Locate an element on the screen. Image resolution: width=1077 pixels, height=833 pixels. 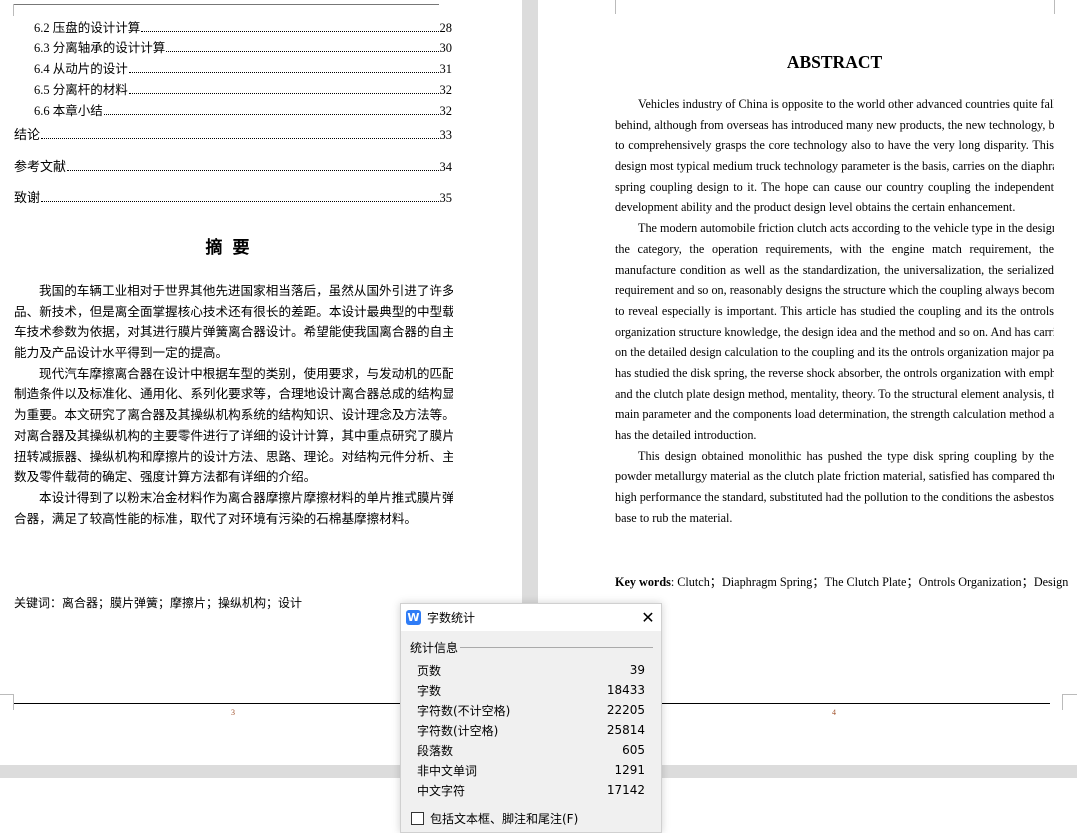
stat-row: 段落数 605 is located at coordinates (531, 750).